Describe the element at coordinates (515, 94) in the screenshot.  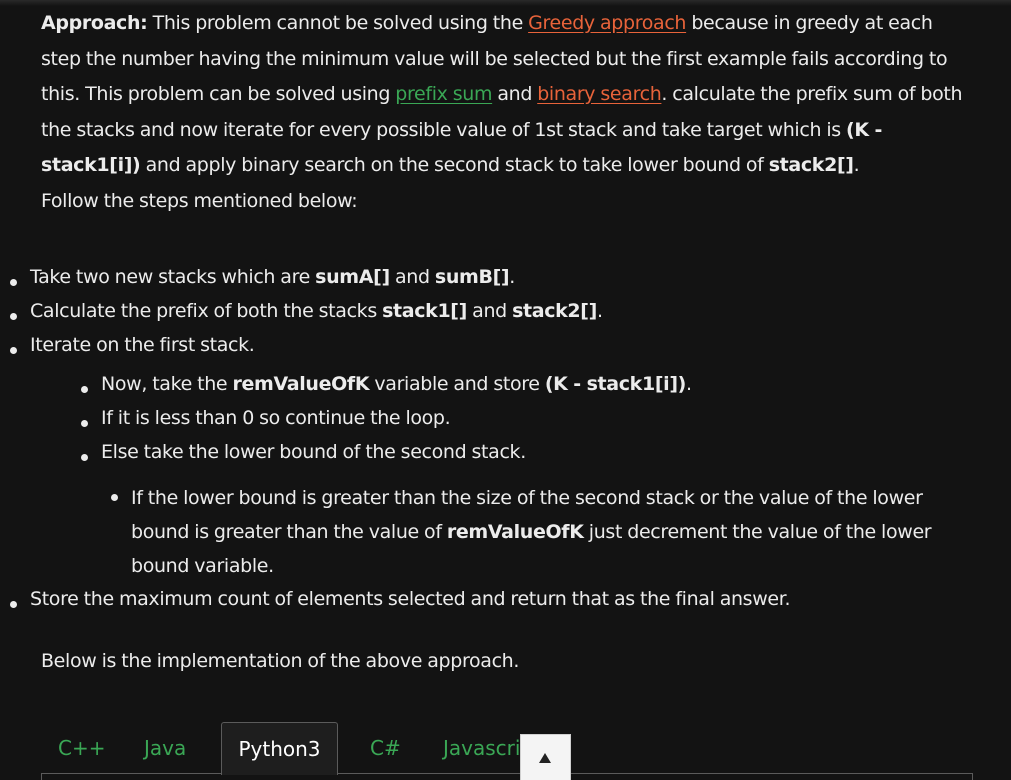
I see `approach-text-3: and` at that location.